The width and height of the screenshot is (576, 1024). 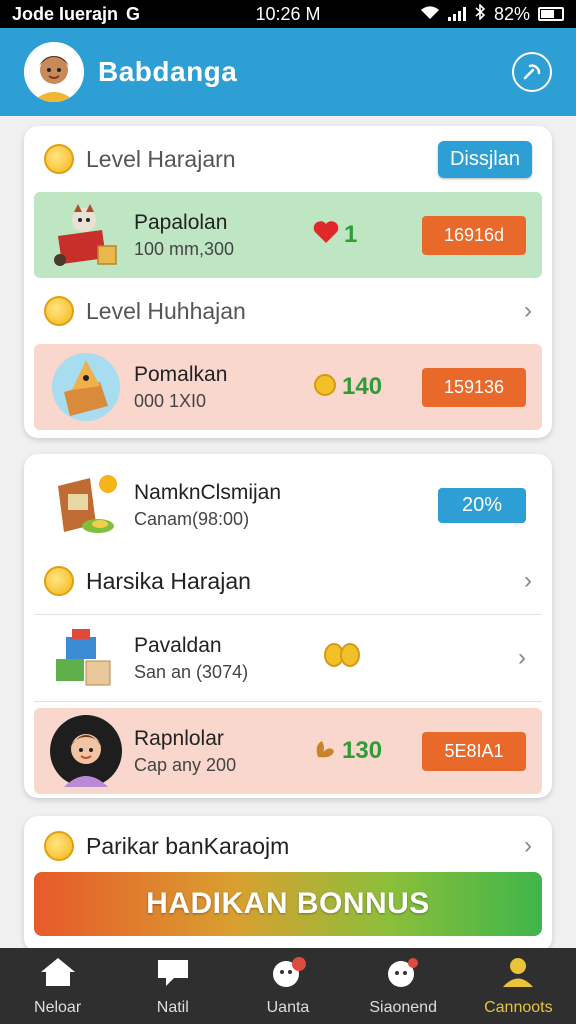 What do you see at coordinates (58, 1007) in the screenshot?
I see `nav-label: Neloar` at bounding box center [58, 1007].